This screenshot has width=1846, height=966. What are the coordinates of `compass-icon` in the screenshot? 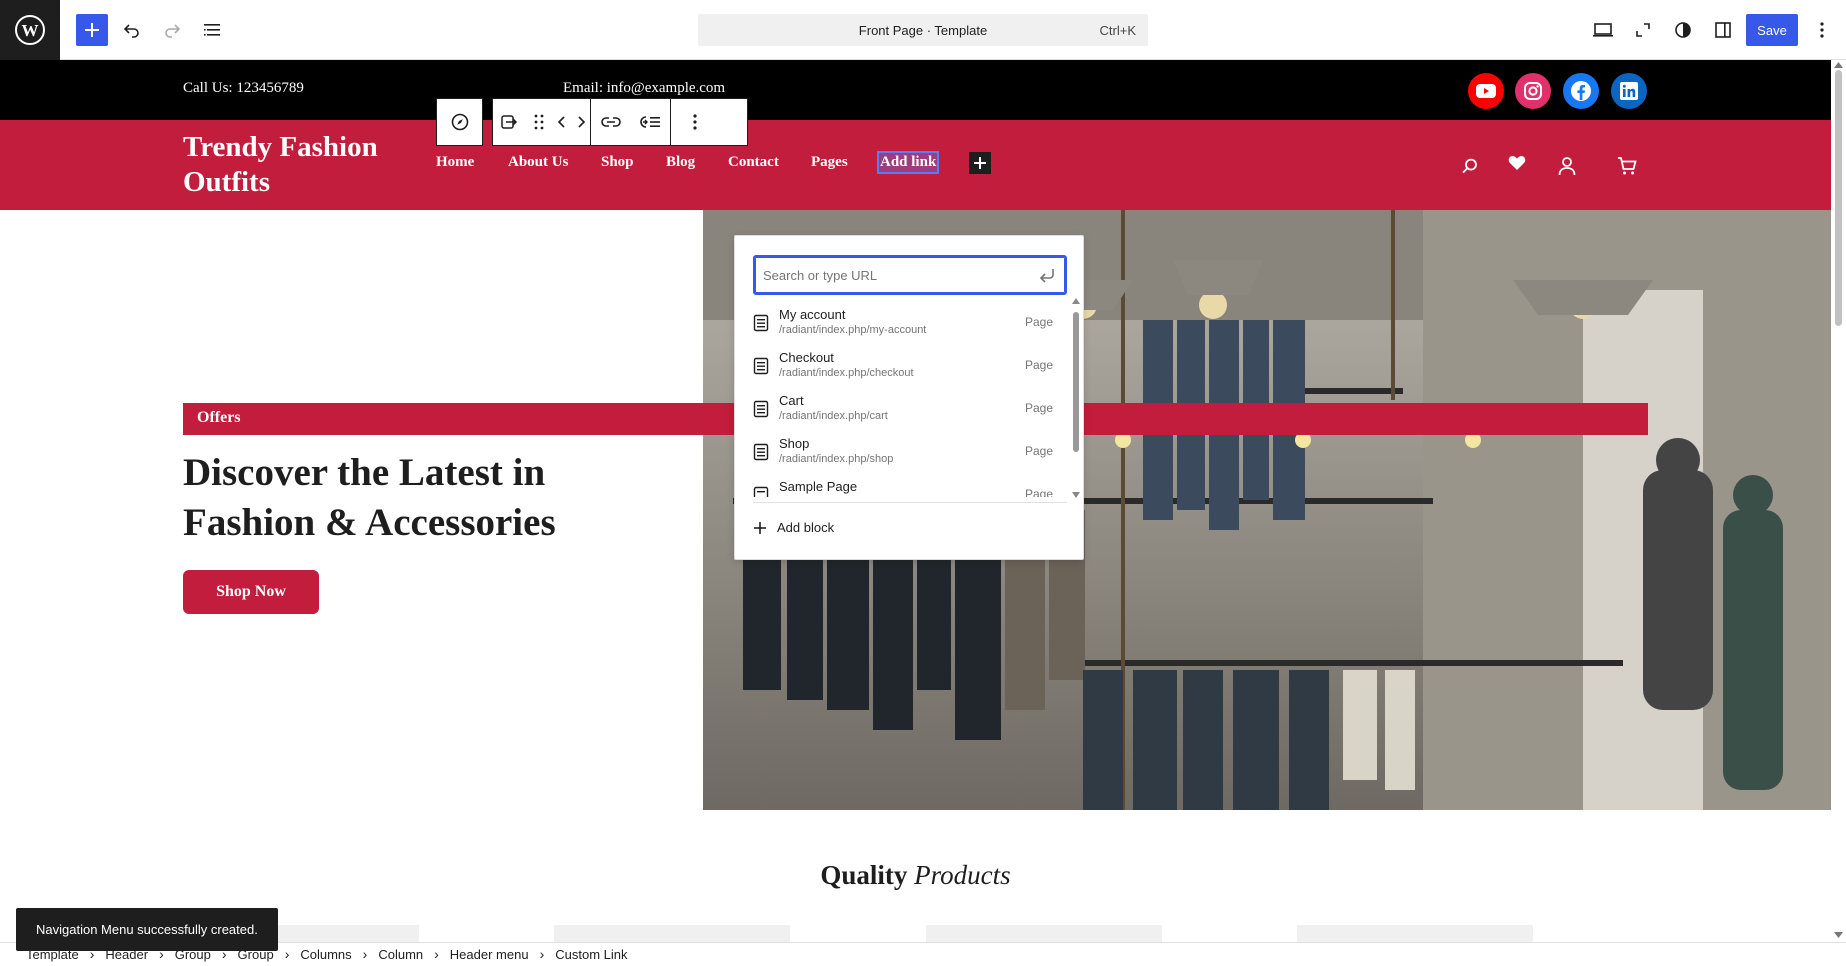 It's located at (459, 122).